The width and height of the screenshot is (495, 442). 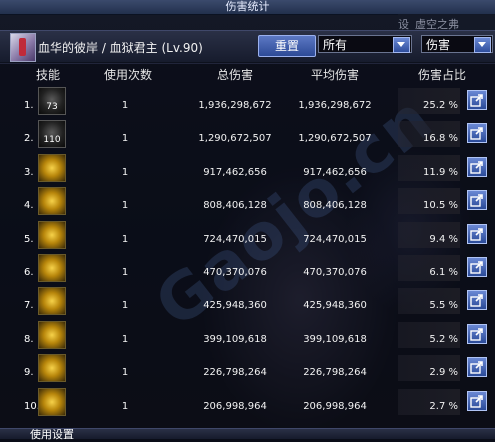 What do you see at coordinates (235, 373) in the screenshot?
I see `total-damage: 226,798,264` at bounding box center [235, 373].